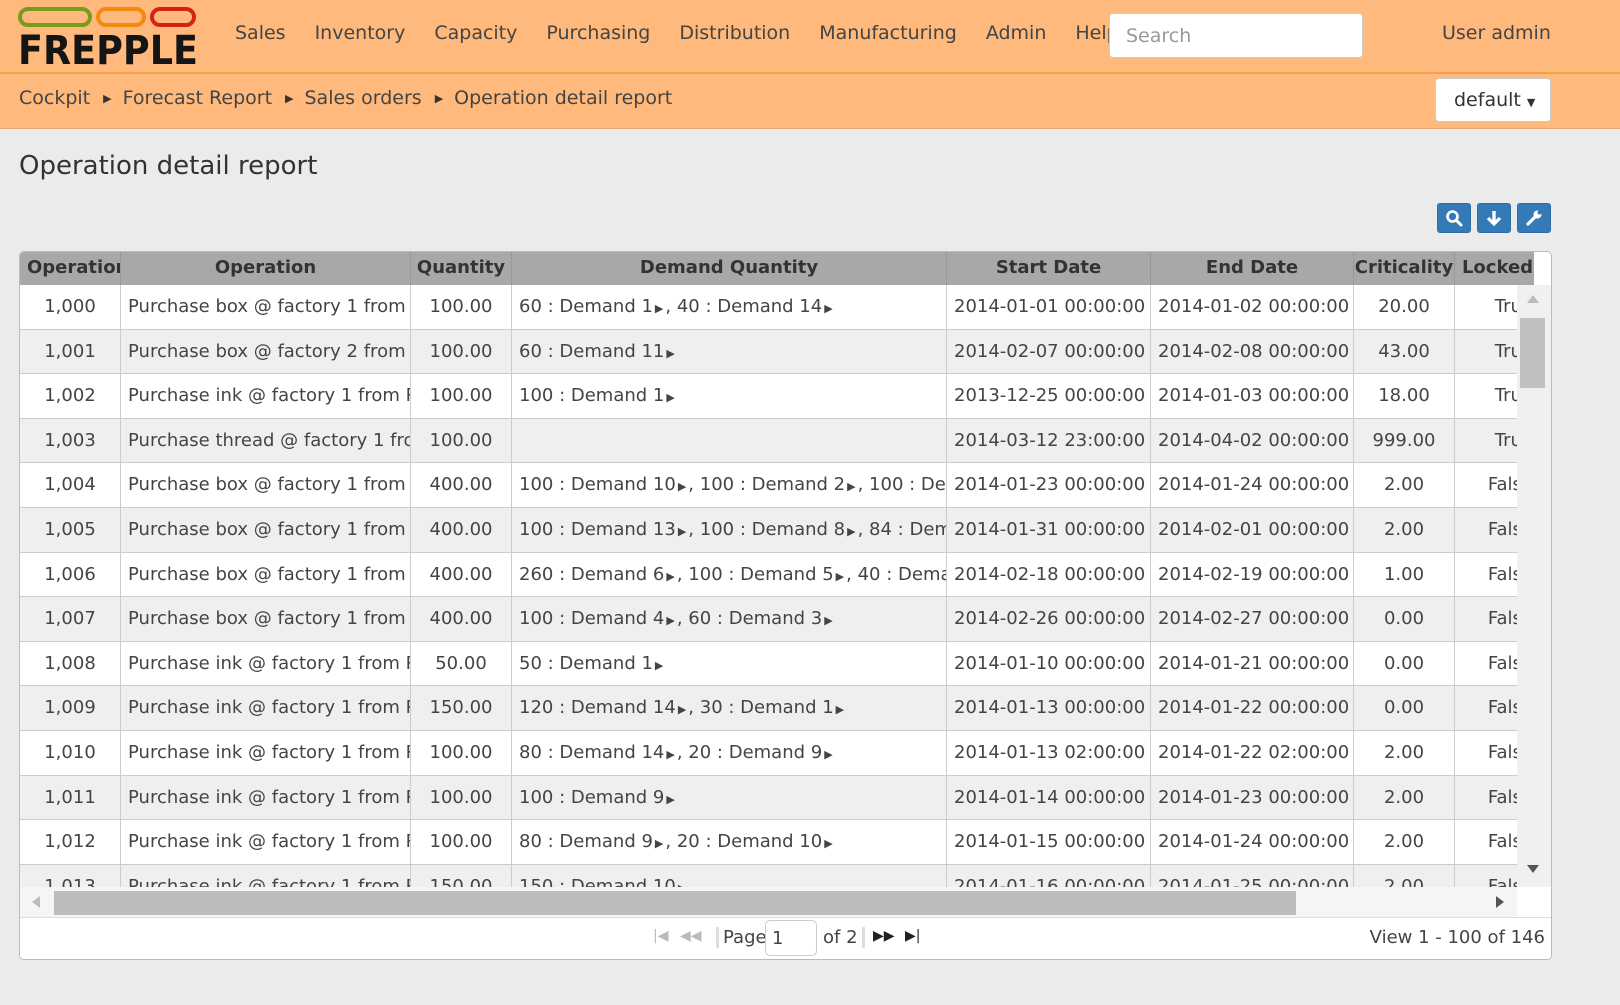  What do you see at coordinates (586, 841) in the screenshot?
I see `demand-link: 80 : Demand 9` at bounding box center [586, 841].